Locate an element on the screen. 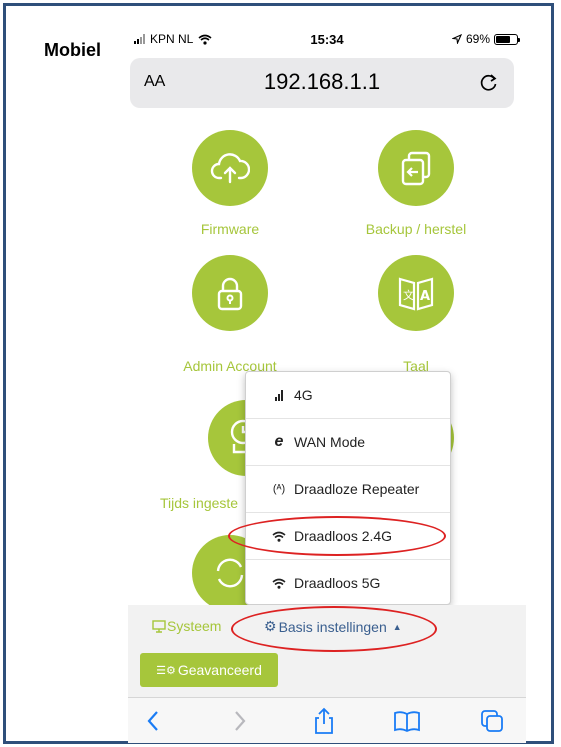 Image resolution: width=561 pixels, height=747 pixels. back-icon is located at coordinates (154, 721).